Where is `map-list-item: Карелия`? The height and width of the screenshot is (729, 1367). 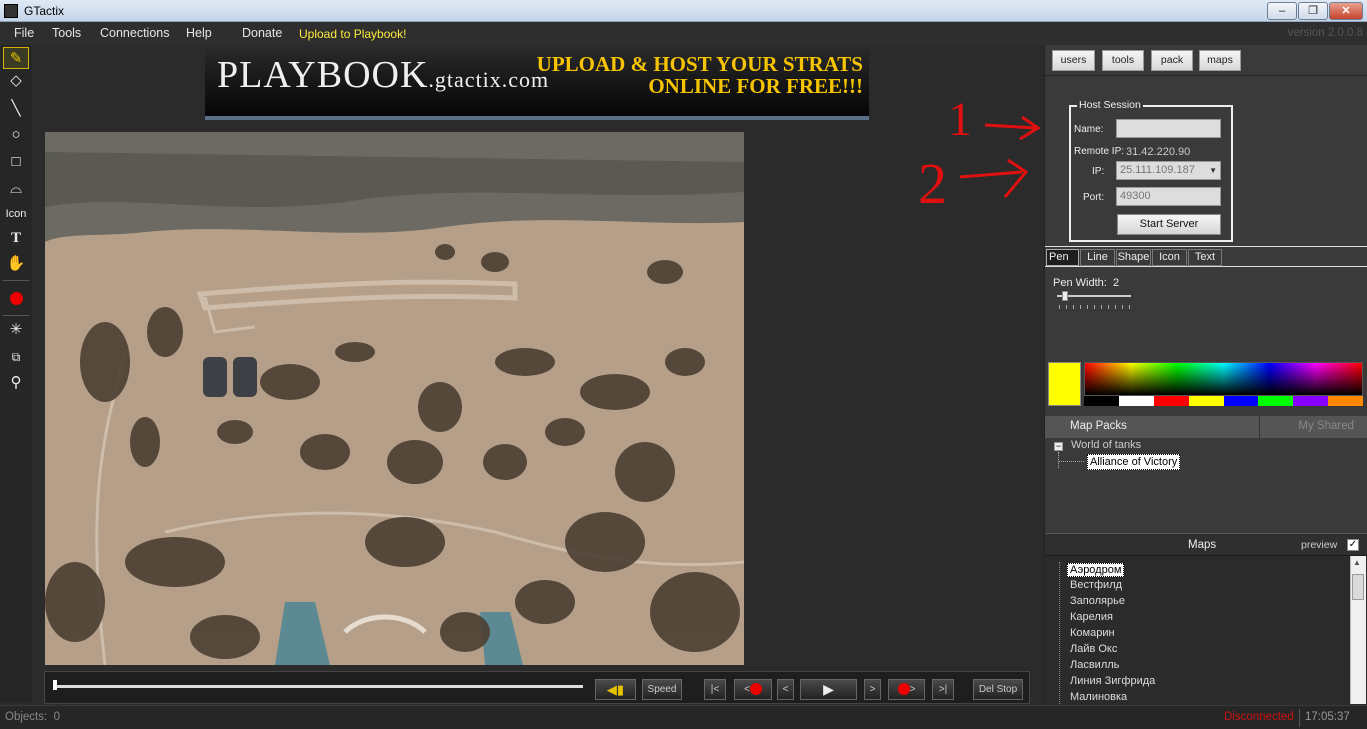 map-list-item: Карелия is located at coordinates (1091, 617).